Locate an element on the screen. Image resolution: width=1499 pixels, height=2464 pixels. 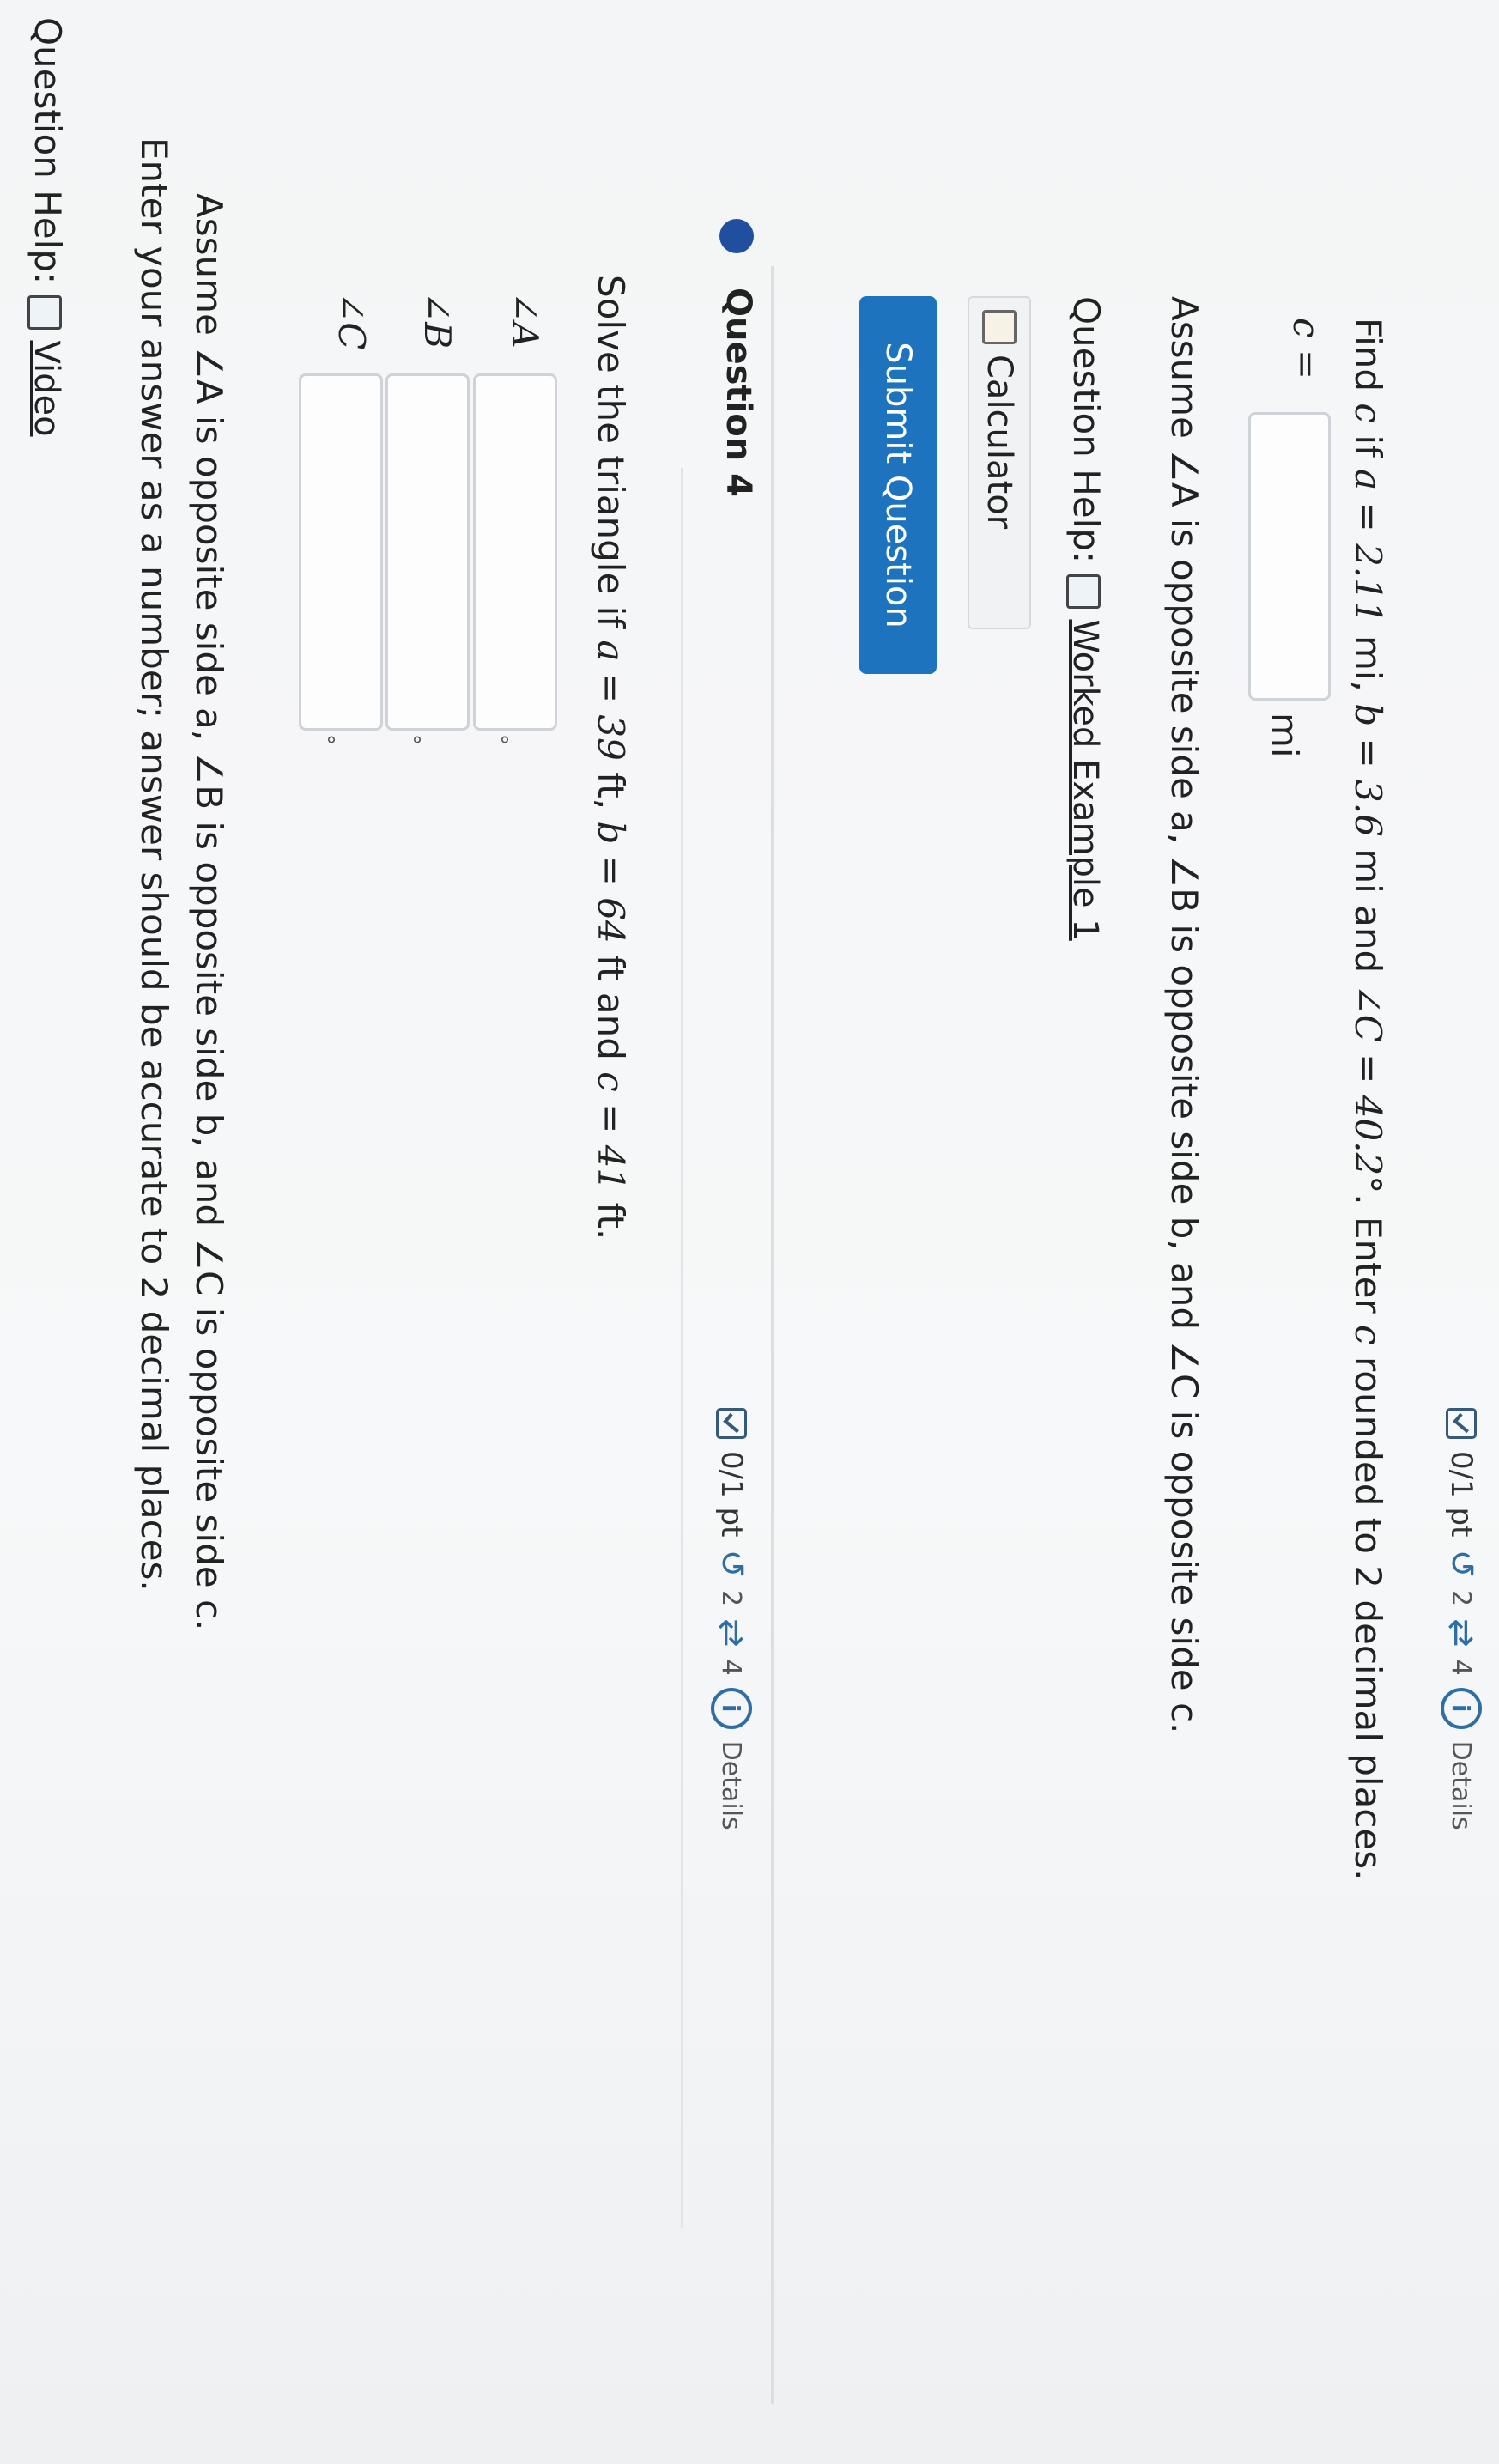
answer-label-c: c = is located at coordinates (1306, 349).